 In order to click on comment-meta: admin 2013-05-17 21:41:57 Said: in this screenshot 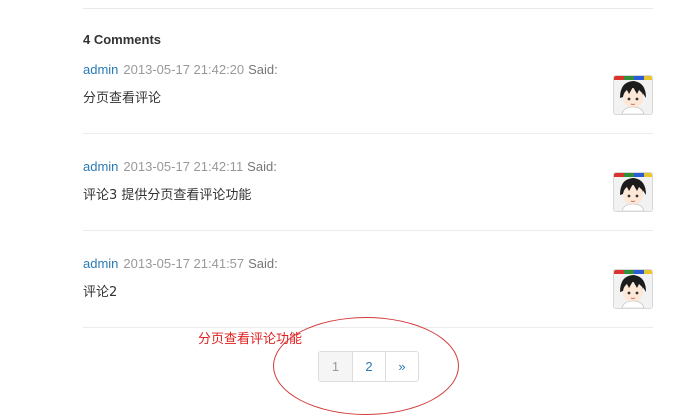, I will do `click(180, 263)`.